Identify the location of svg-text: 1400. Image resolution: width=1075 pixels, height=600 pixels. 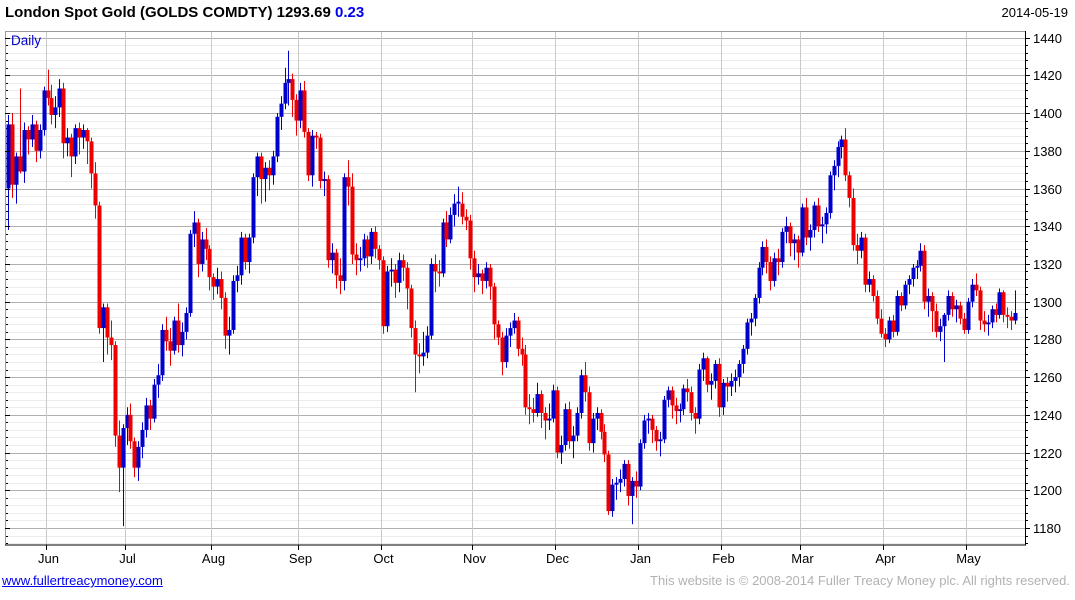
(1047, 113).